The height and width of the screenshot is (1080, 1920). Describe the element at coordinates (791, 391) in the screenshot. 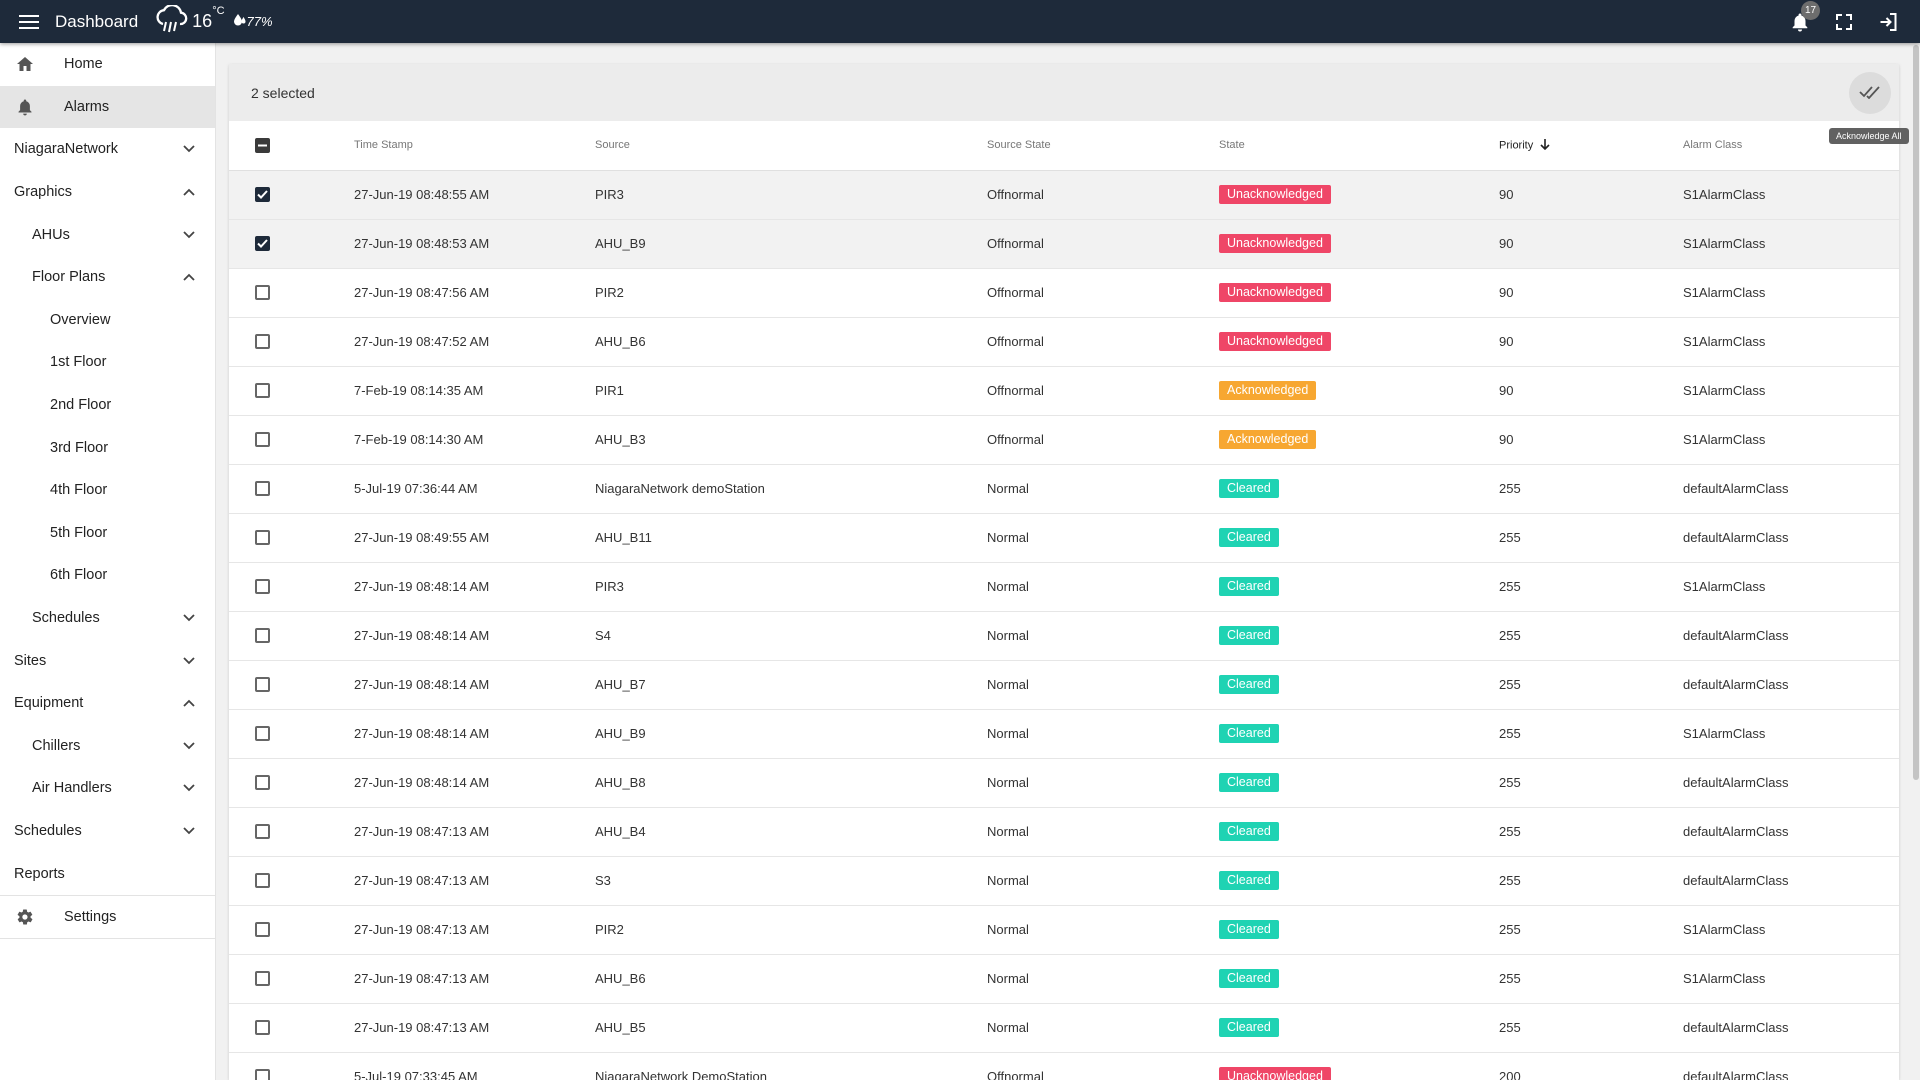

I see `cell-source: PIR1` at that location.